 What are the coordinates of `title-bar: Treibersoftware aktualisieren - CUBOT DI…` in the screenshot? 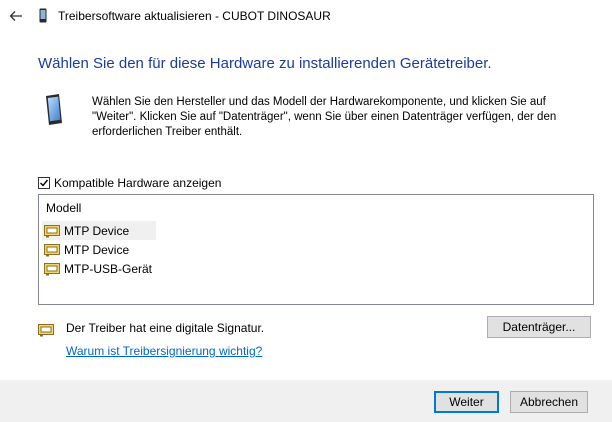 It's located at (306, 16).